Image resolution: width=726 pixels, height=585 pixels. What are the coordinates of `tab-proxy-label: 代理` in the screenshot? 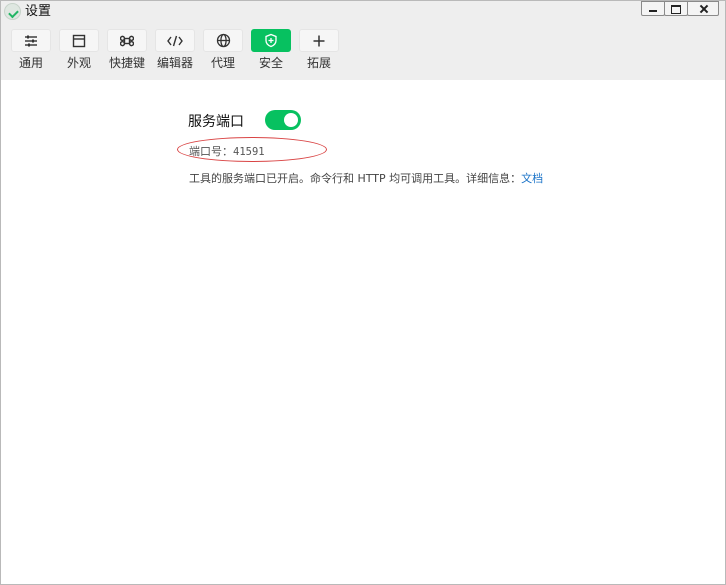 It's located at (222, 63).